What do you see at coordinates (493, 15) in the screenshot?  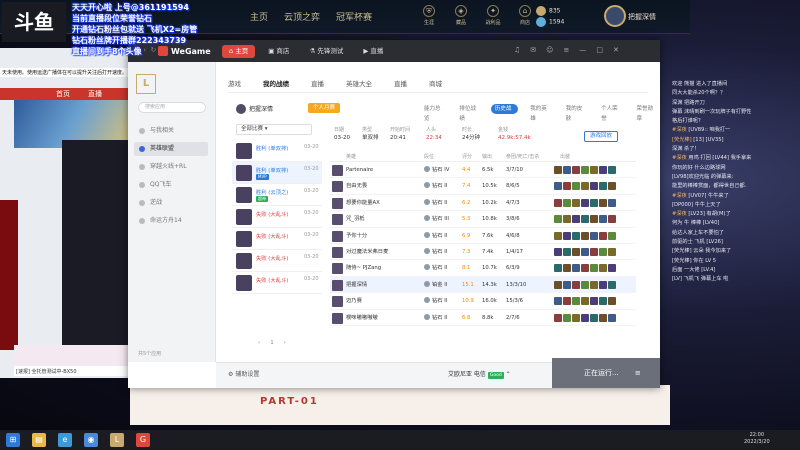 I see `lol-icon-2: ✦ 战利品` at bounding box center [493, 15].